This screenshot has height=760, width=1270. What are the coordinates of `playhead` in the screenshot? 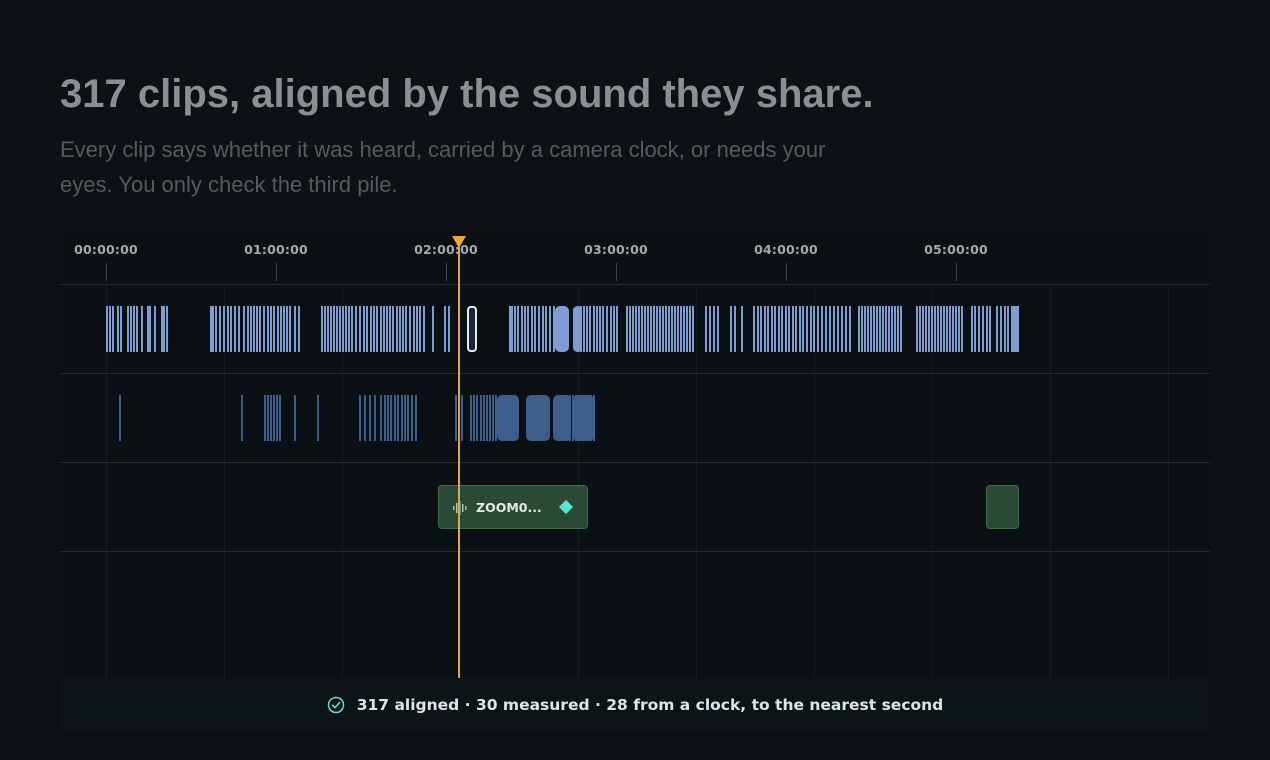 It's located at (459, 460).